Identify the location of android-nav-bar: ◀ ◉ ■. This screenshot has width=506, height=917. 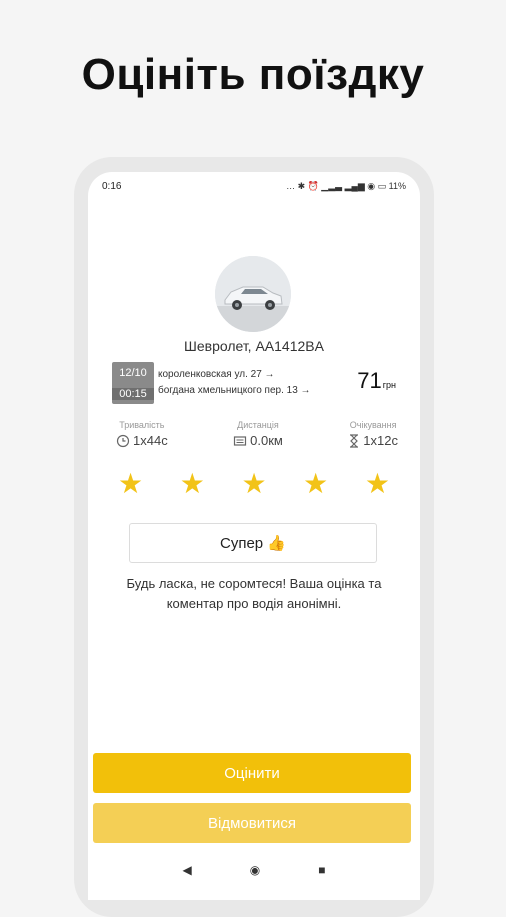
(254, 870).